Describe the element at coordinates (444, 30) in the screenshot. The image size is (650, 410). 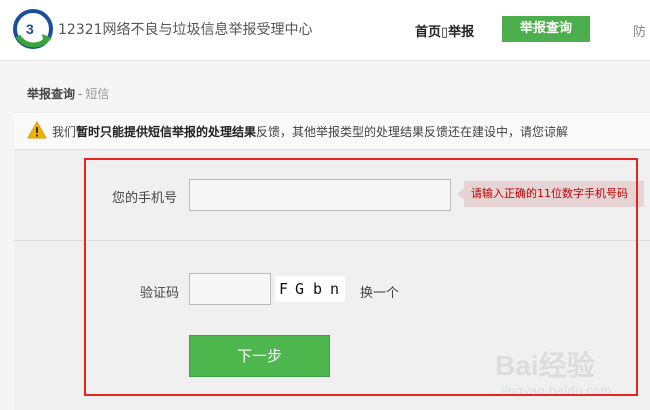
I see `nav-home-report: 首页▯举报` at that location.